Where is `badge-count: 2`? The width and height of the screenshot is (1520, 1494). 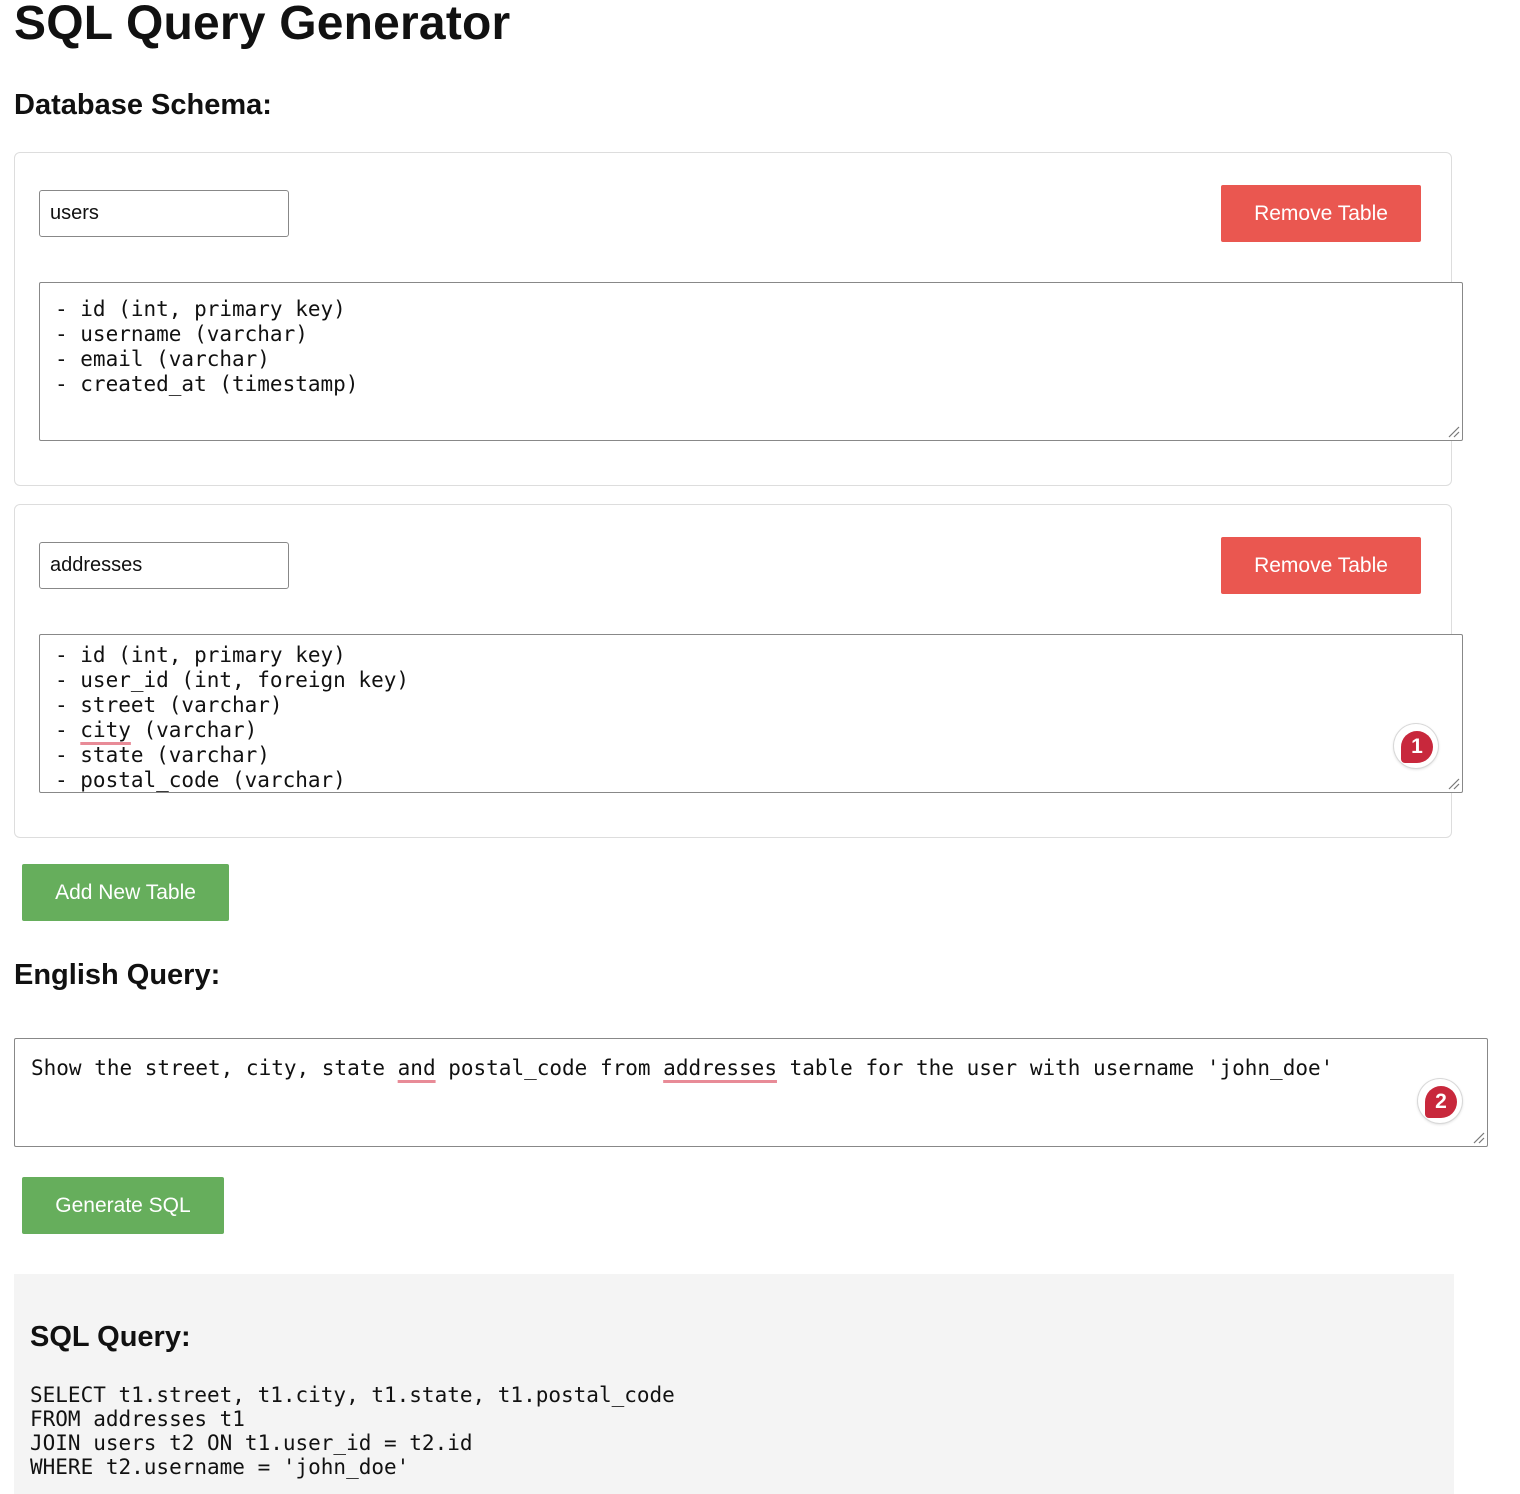
badge-count: 2 is located at coordinates (1441, 1102).